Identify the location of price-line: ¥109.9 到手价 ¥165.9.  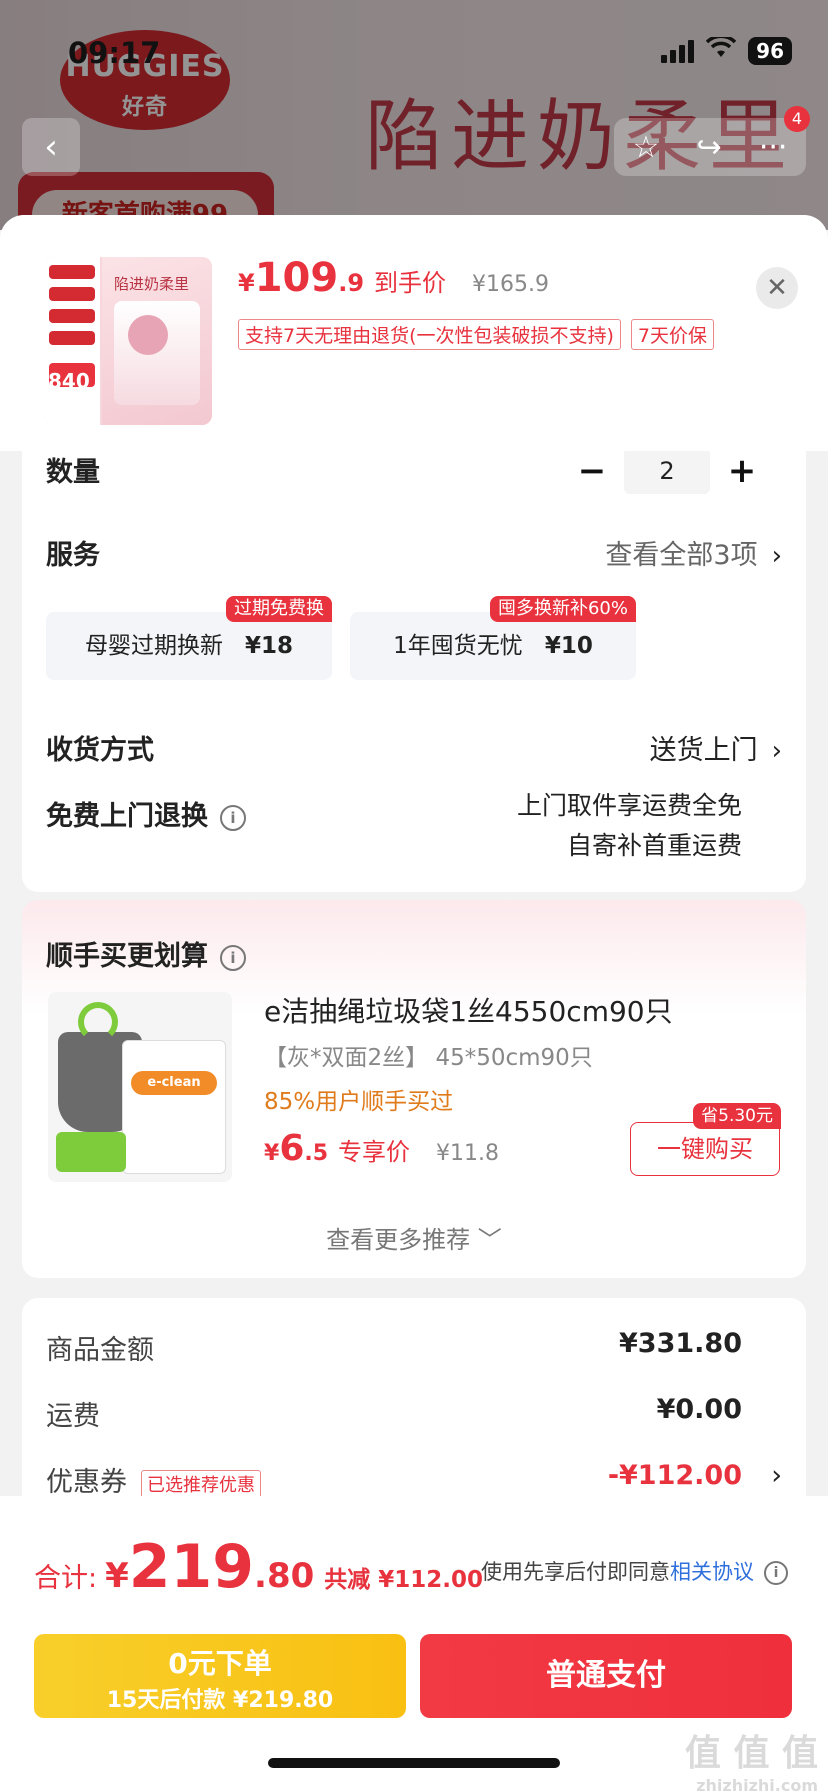
(393, 278).